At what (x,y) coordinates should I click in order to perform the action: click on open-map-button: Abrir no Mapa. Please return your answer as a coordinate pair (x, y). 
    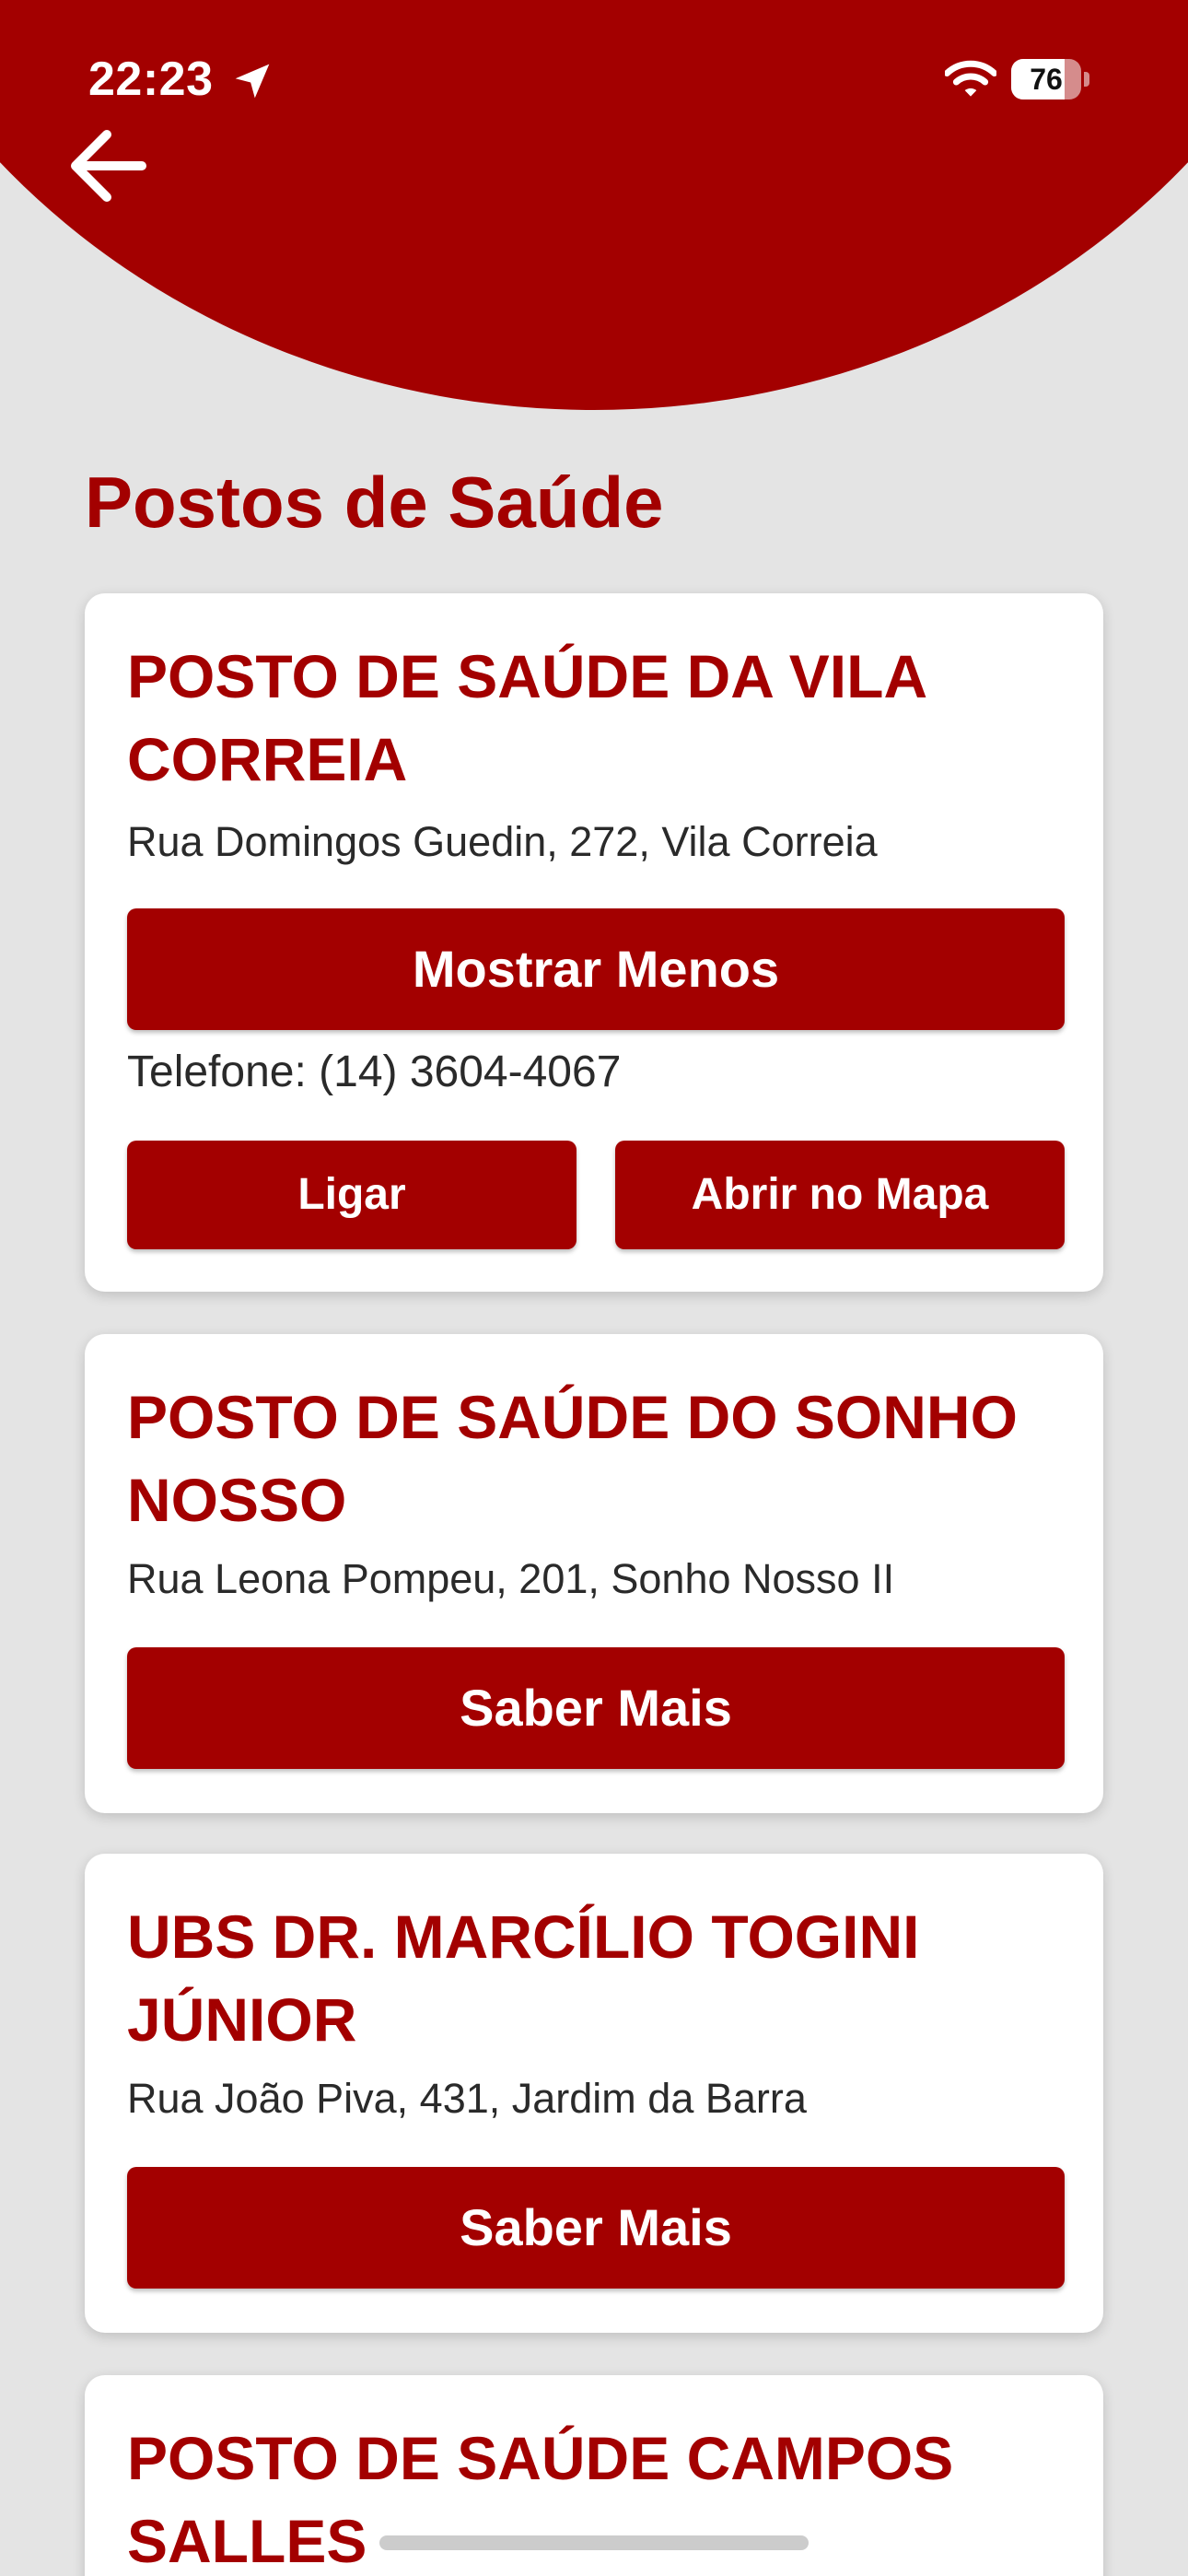
    Looking at the image, I should click on (840, 1195).